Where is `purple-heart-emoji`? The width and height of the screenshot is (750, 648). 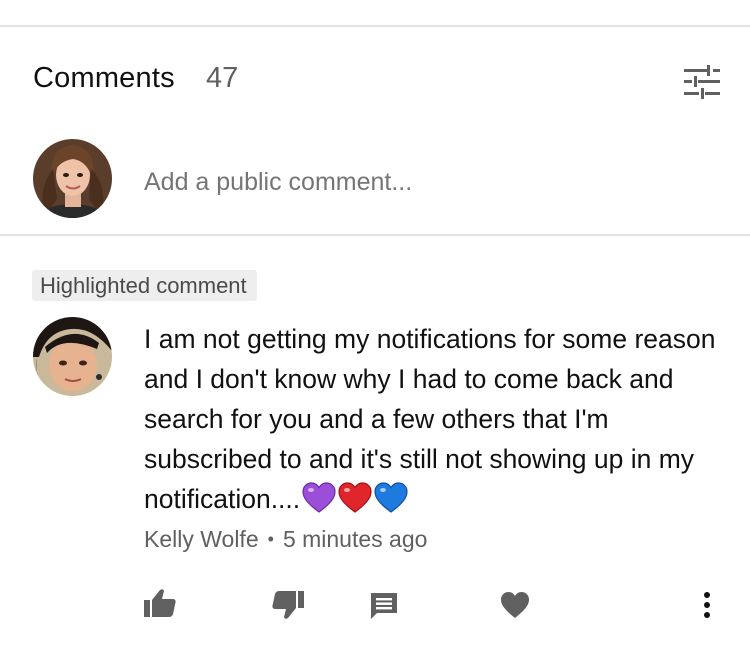
purple-heart-emoji is located at coordinates (319, 497).